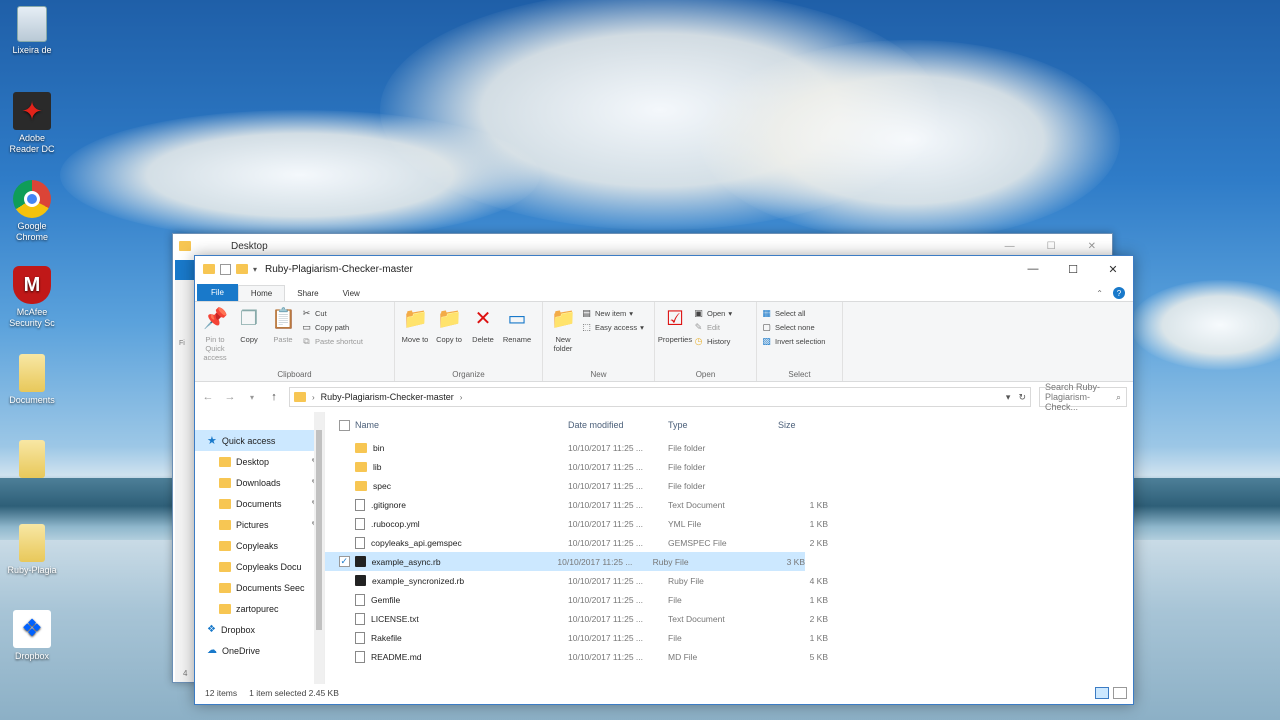 The image size is (1280, 720). I want to click on group-label: Open, so click(705, 374).